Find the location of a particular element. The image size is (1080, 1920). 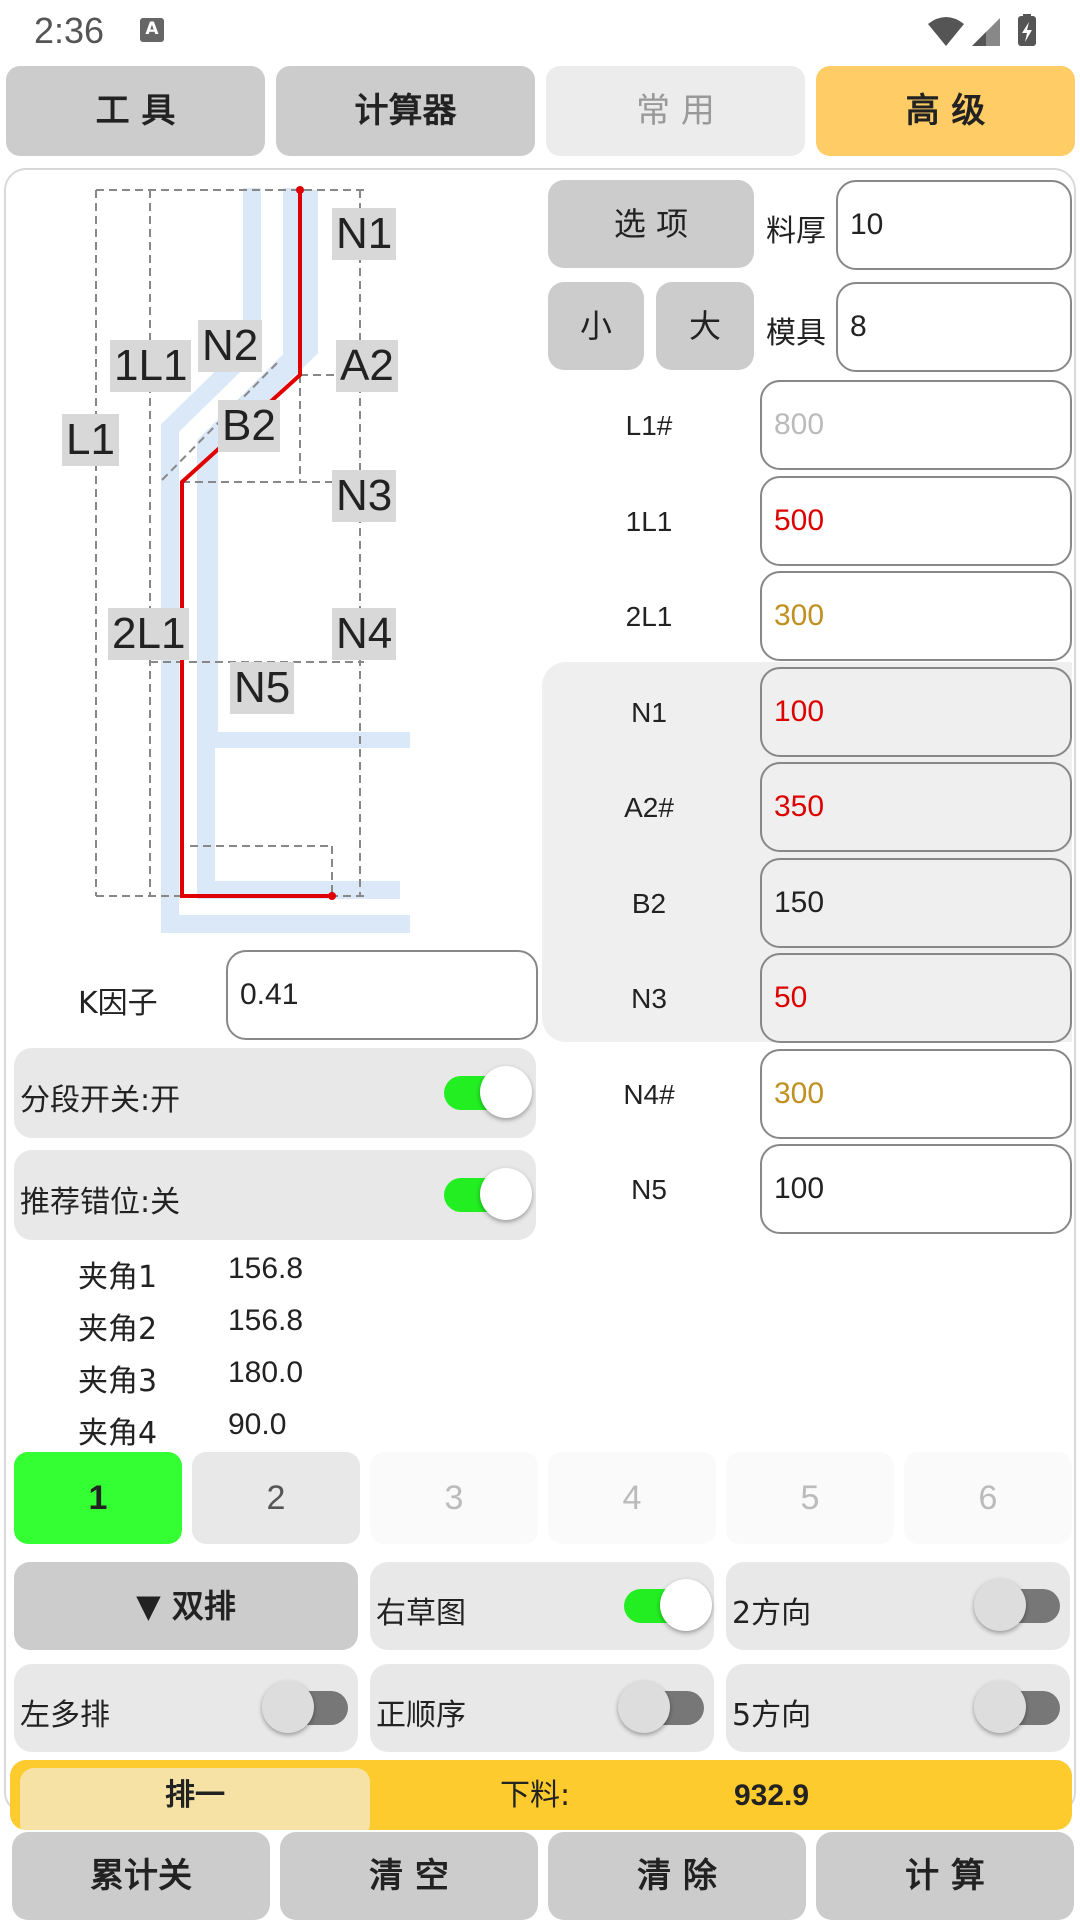

label-n2: N2 is located at coordinates (230, 346).